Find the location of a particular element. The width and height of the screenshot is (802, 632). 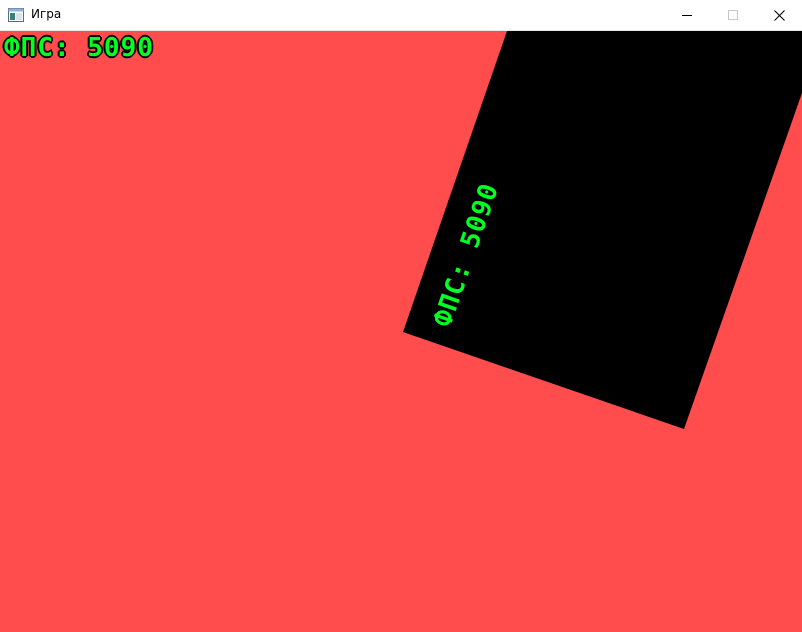

minimize-icon is located at coordinates (687, 15).